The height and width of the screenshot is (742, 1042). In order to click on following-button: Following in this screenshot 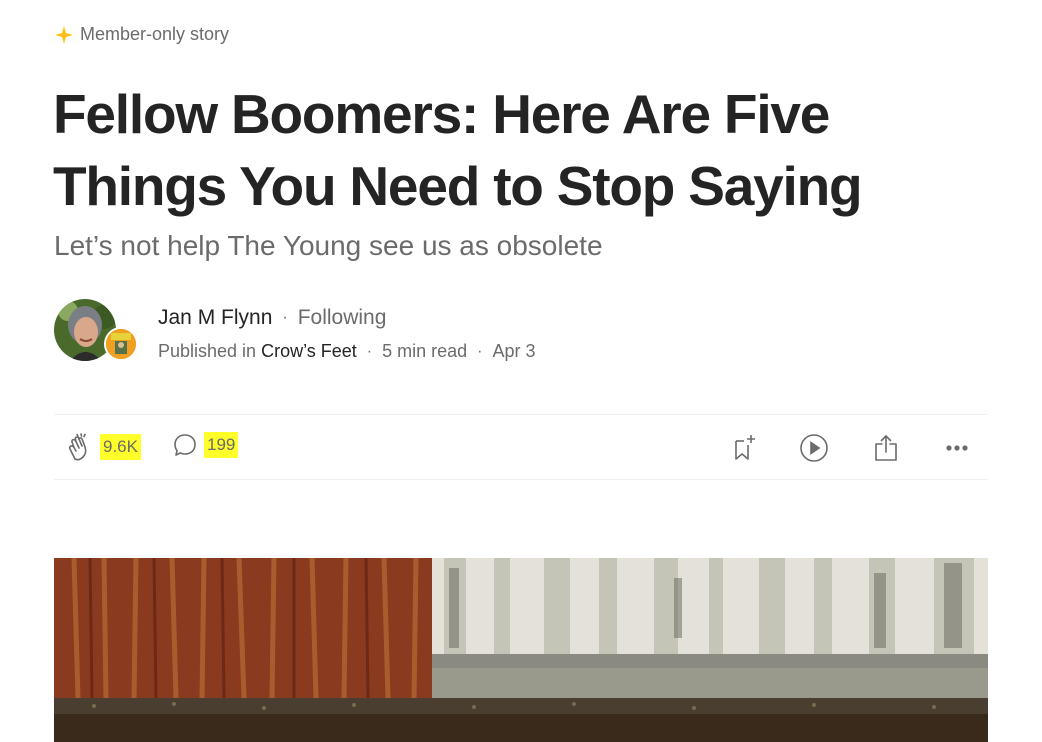, I will do `click(342, 318)`.